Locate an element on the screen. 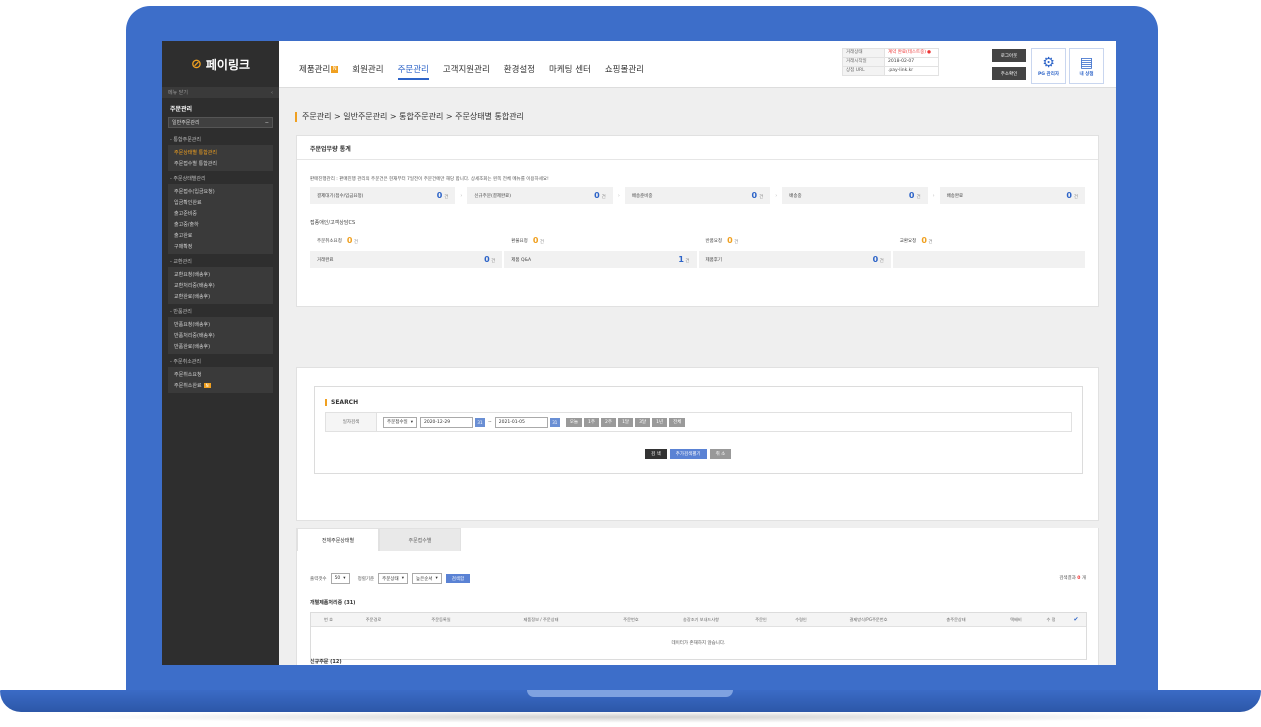 Image resolution: width=1261 pixels, height=727 pixels. cs-stat: 교환요청 0 건 is located at coordinates (989, 240).